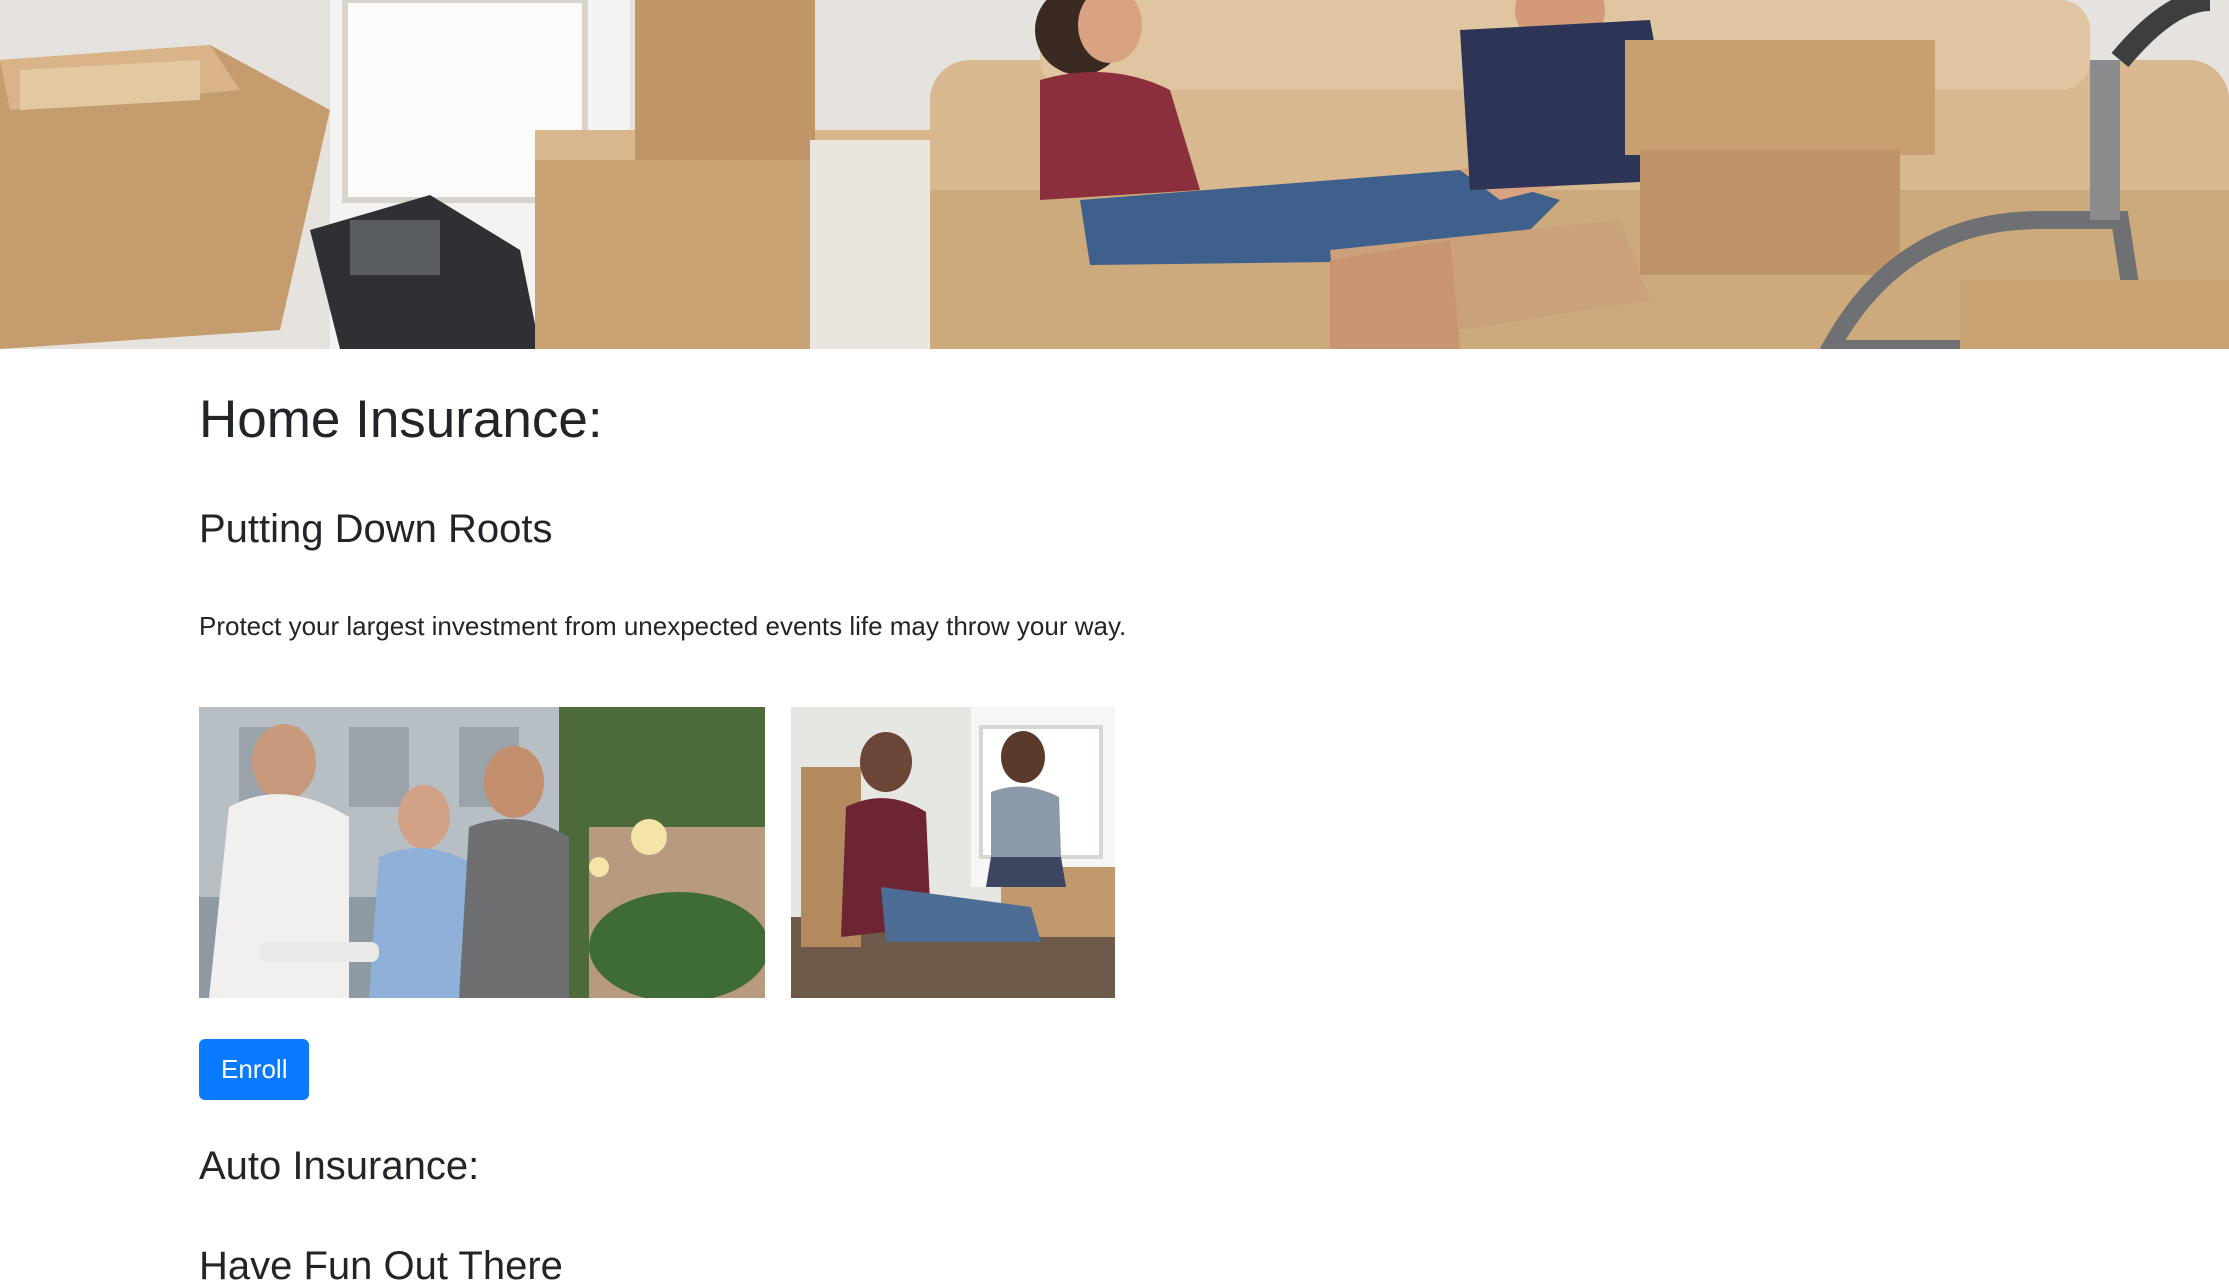 The image size is (2229, 1288). What do you see at coordinates (953, 852) in the screenshot?
I see `couple-moving-in-photo` at bounding box center [953, 852].